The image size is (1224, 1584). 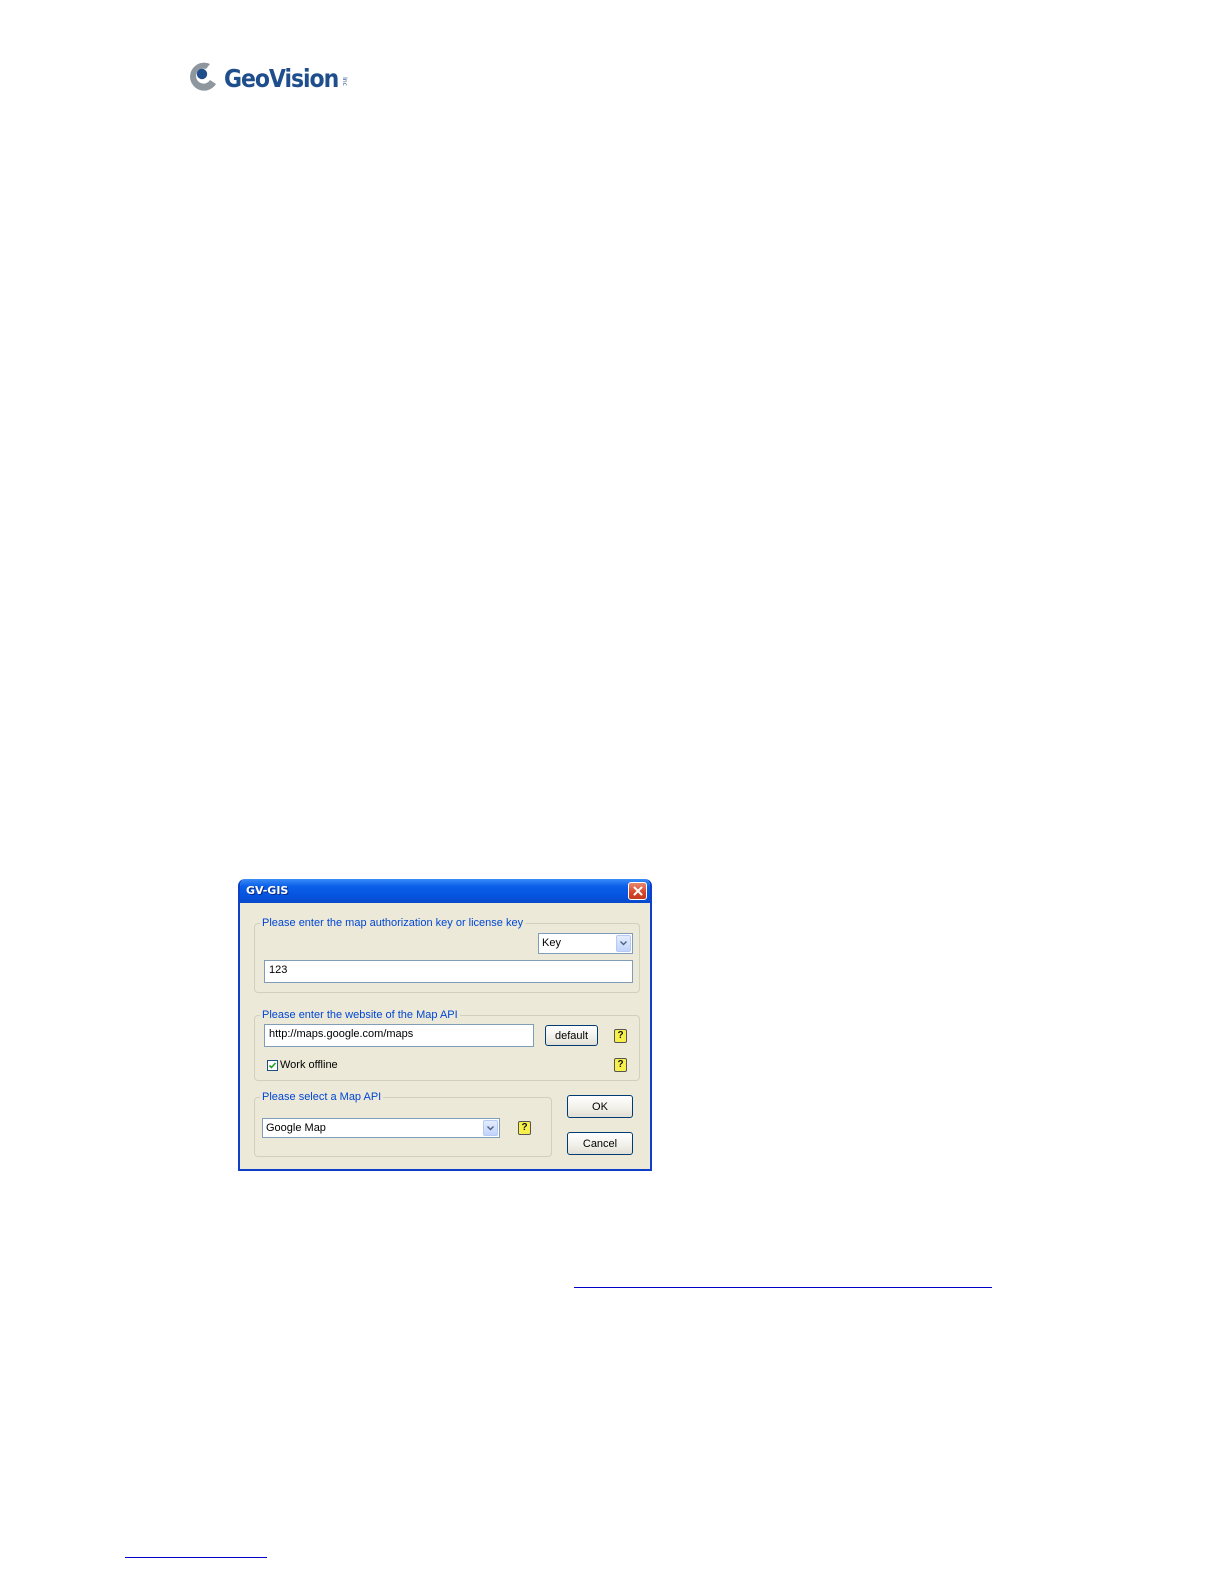 I want to click on checkmark-icon, so click(x=272, y=1065).